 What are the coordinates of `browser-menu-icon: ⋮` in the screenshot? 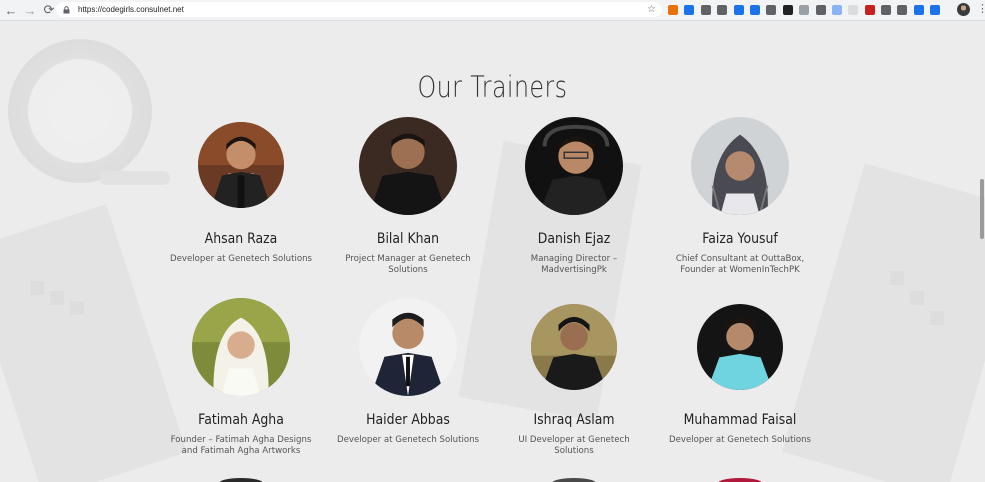 It's located at (981, 8).